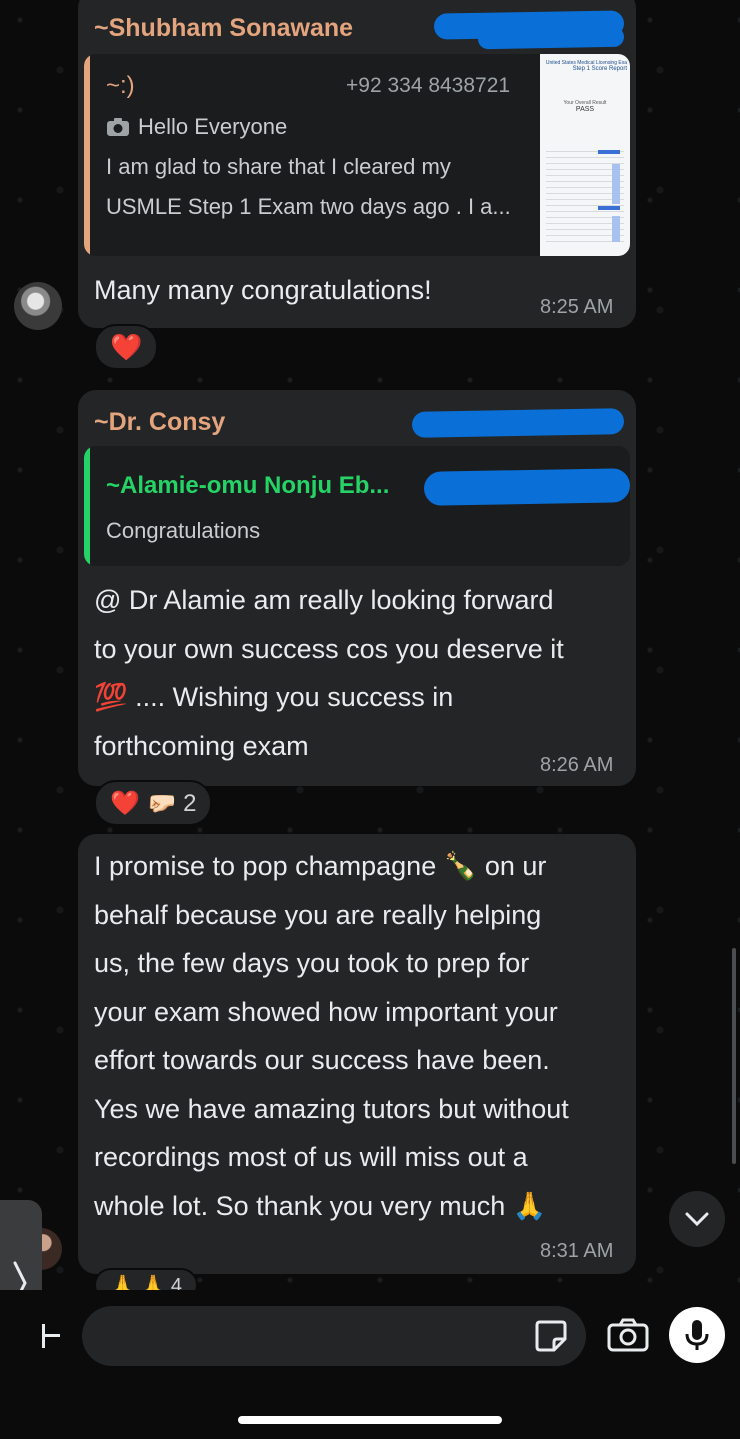  What do you see at coordinates (551, 1336) in the screenshot?
I see `sticker-icon` at bounding box center [551, 1336].